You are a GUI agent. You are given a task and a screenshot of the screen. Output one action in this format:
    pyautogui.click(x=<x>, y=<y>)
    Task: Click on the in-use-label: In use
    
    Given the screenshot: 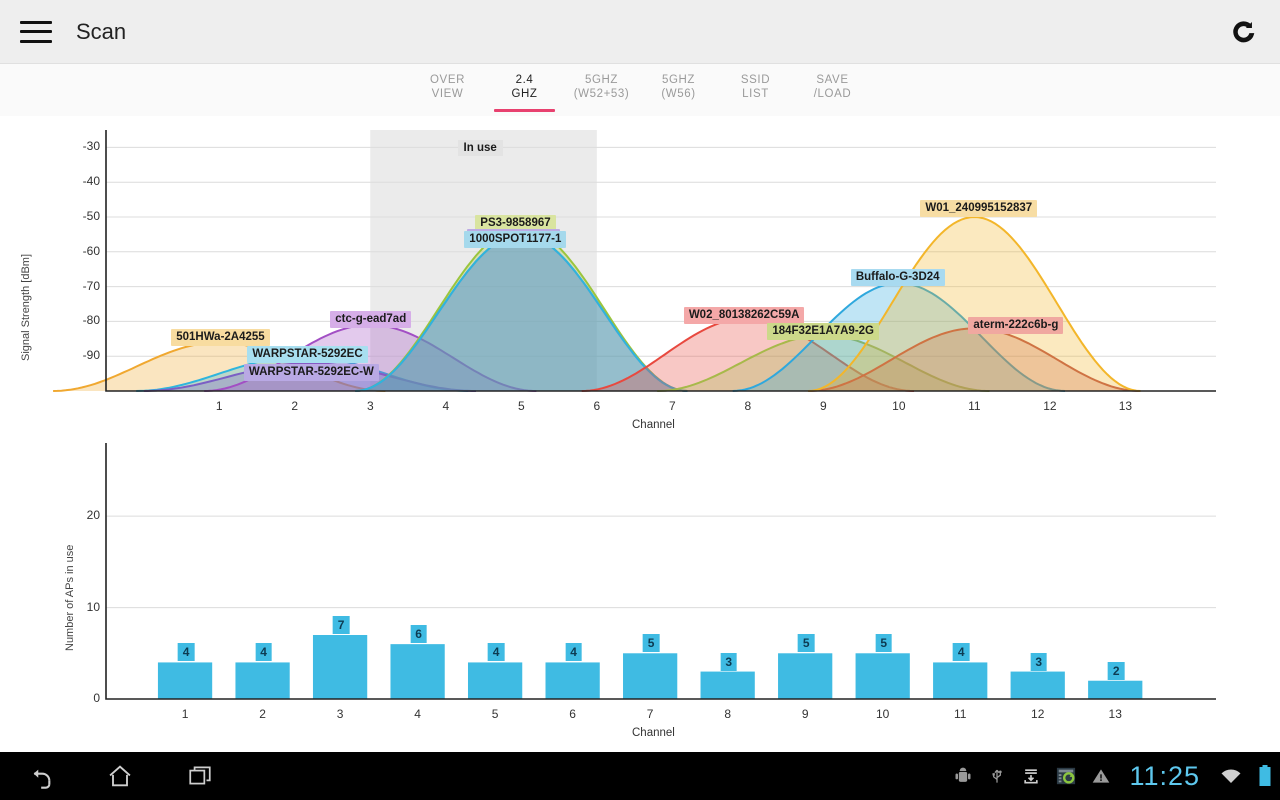 What is the action you would take?
    pyautogui.click(x=480, y=148)
    